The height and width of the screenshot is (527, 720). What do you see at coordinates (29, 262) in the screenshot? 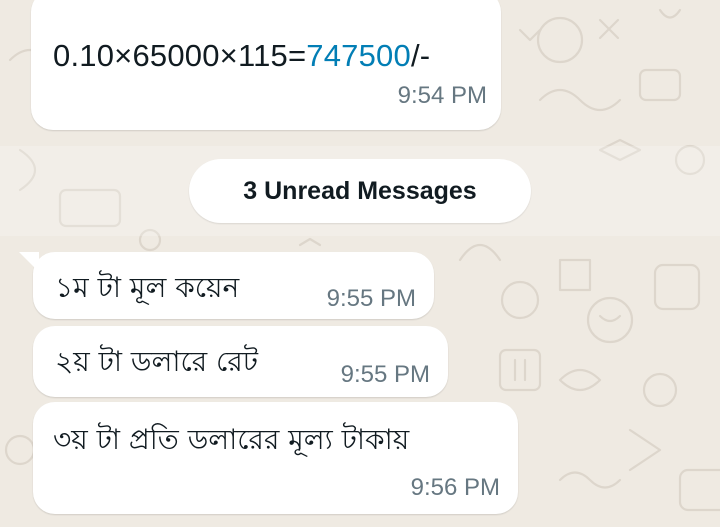
I see `bubble-tail` at bounding box center [29, 262].